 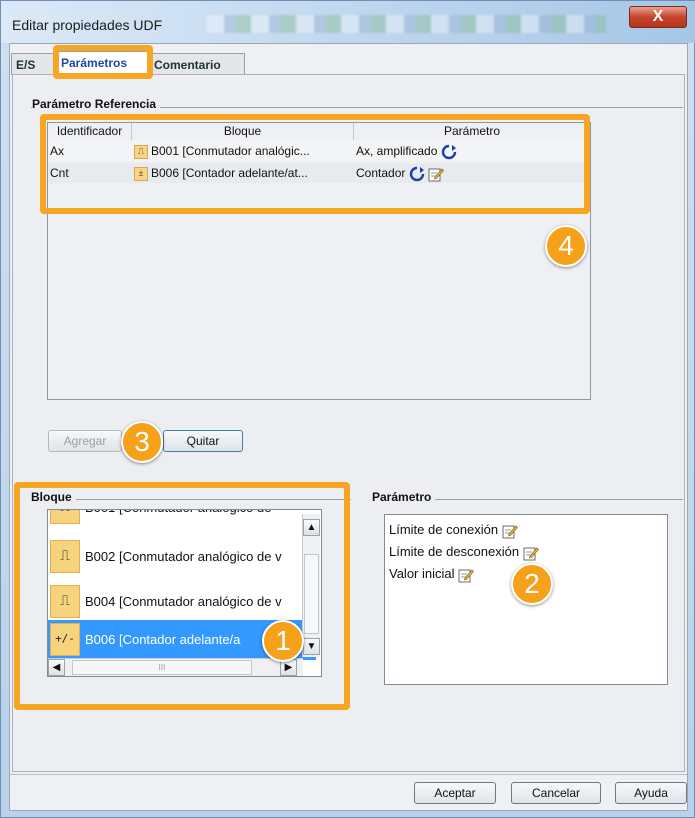 What do you see at coordinates (162, 667) in the screenshot?
I see `scroll-thumb: III` at bounding box center [162, 667].